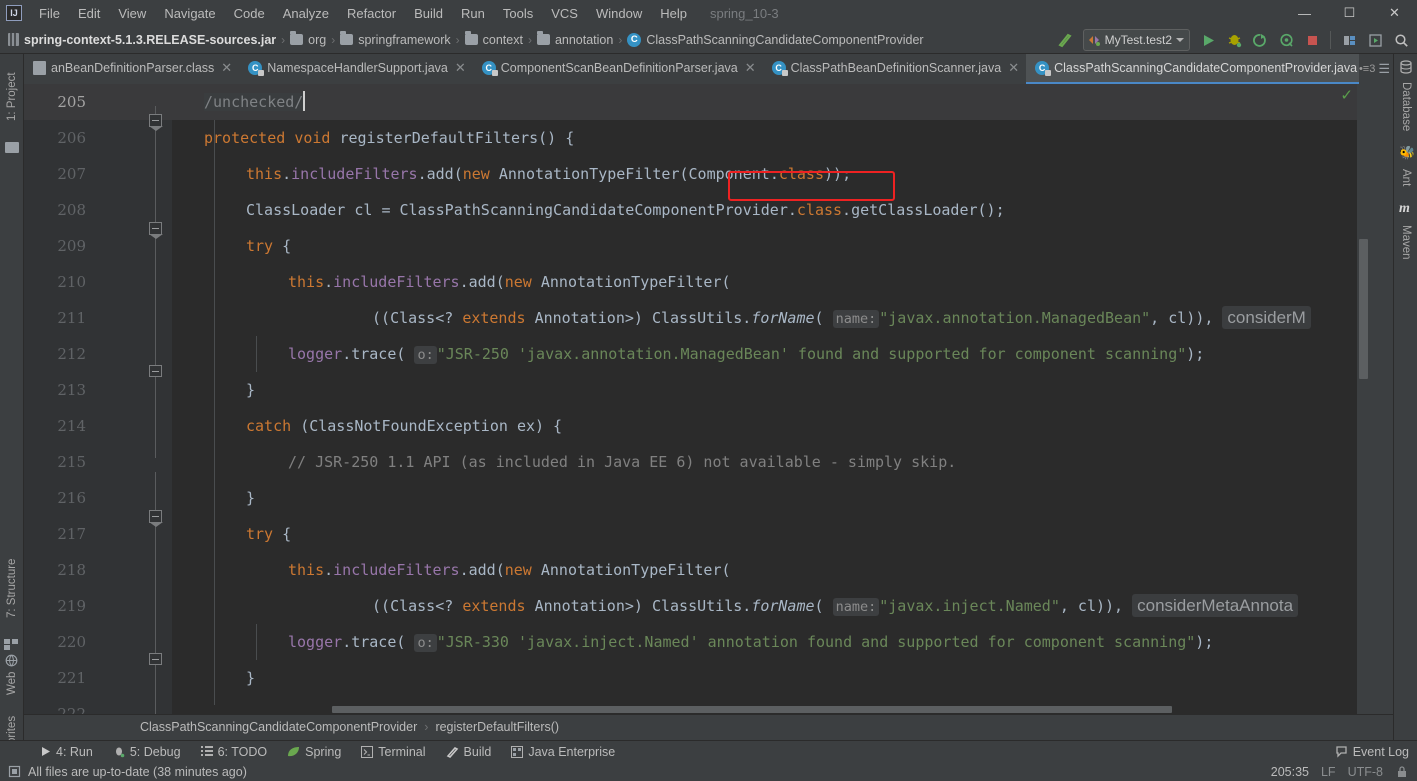 This screenshot has width=1417, height=781. What do you see at coordinates (770, 498) in the screenshot?
I see `code-line-216: }` at bounding box center [770, 498].